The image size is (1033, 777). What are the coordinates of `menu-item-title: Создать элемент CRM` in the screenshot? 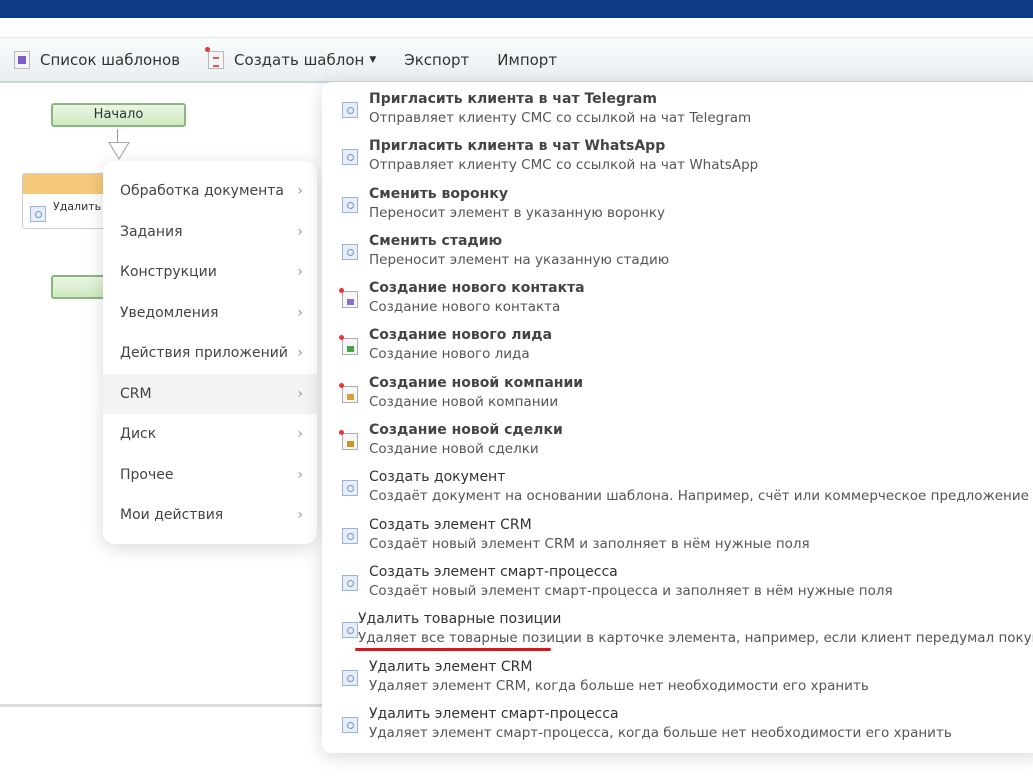 It's located at (450, 524).